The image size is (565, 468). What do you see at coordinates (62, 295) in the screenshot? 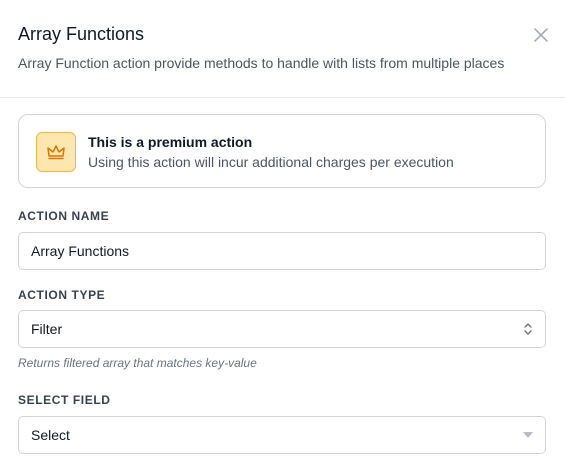
I see `action-type-label: ACTION TYPE` at bounding box center [62, 295].